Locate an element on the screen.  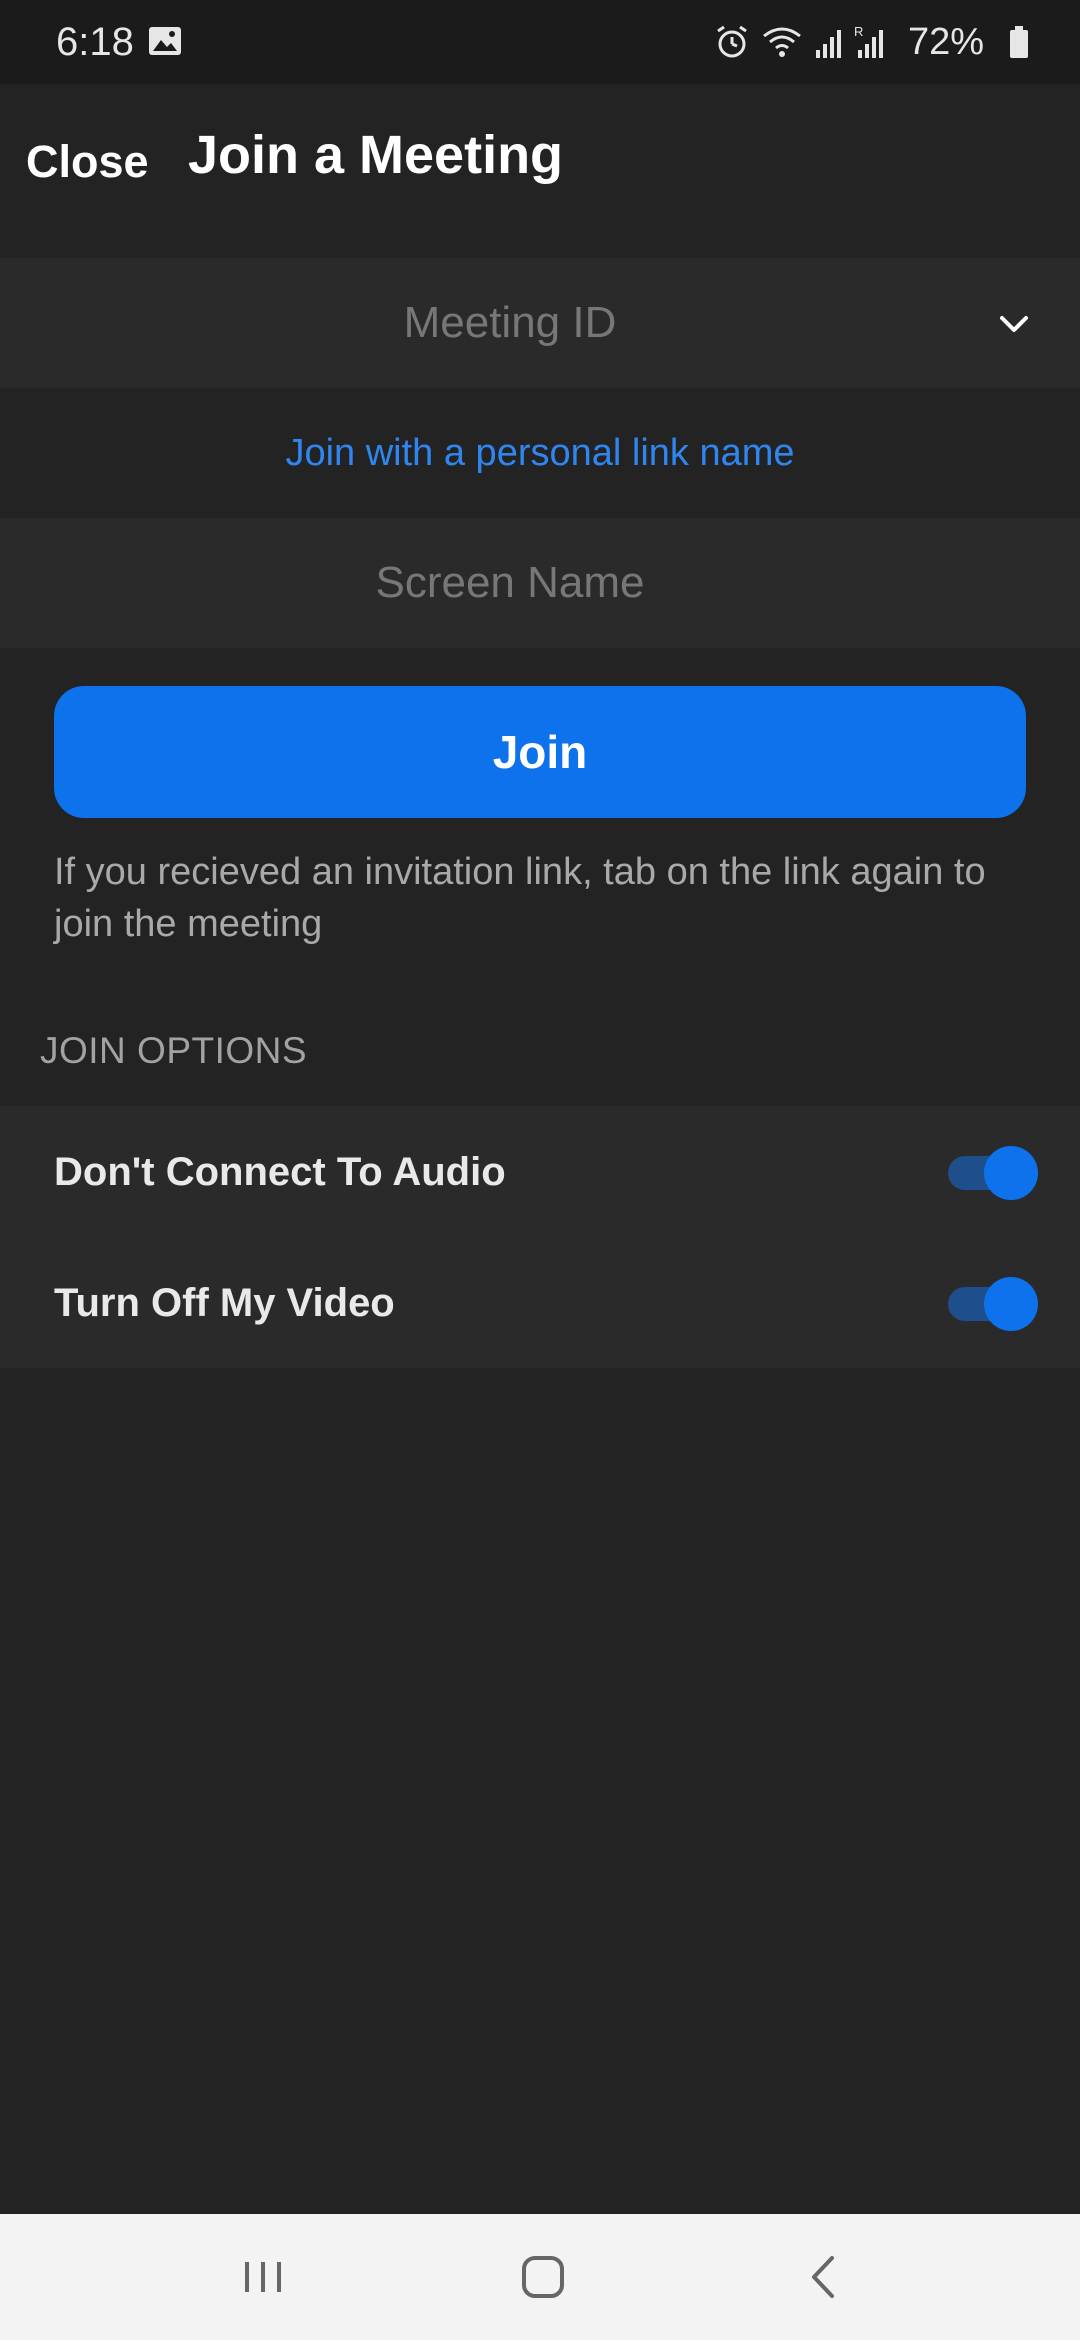
turn-off-video-toggle is located at coordinates (992, 1303).